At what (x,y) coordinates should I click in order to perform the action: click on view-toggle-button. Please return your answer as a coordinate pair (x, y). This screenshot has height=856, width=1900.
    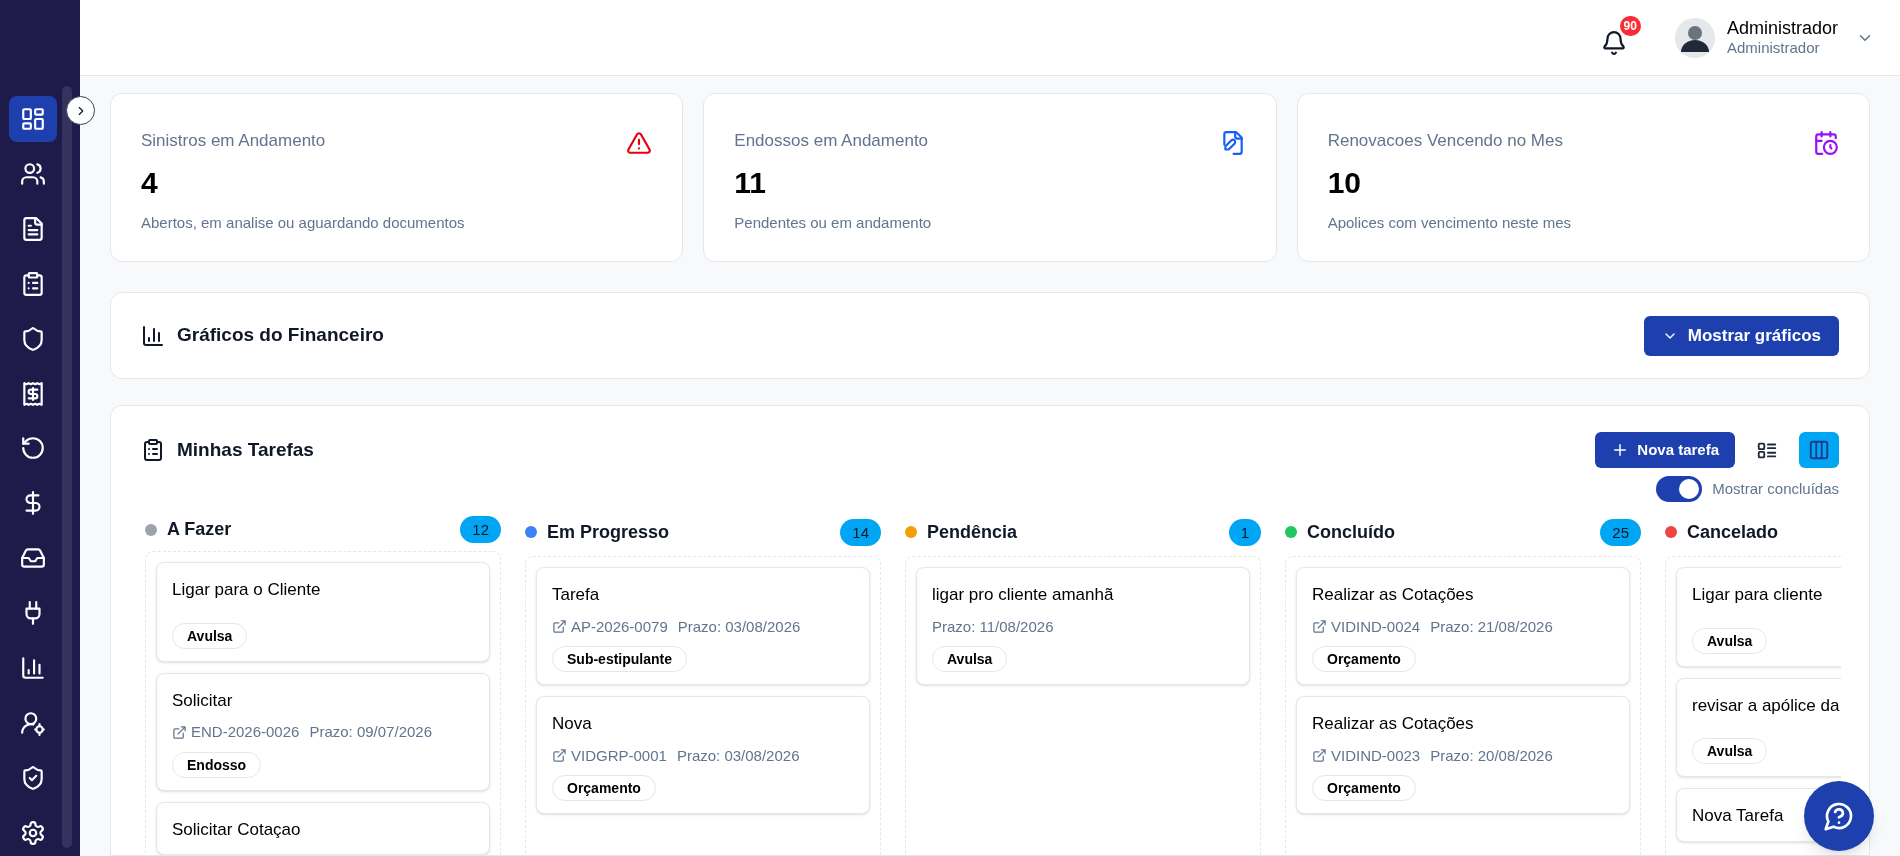
    Looking at the image, I should click on (1819, 450).